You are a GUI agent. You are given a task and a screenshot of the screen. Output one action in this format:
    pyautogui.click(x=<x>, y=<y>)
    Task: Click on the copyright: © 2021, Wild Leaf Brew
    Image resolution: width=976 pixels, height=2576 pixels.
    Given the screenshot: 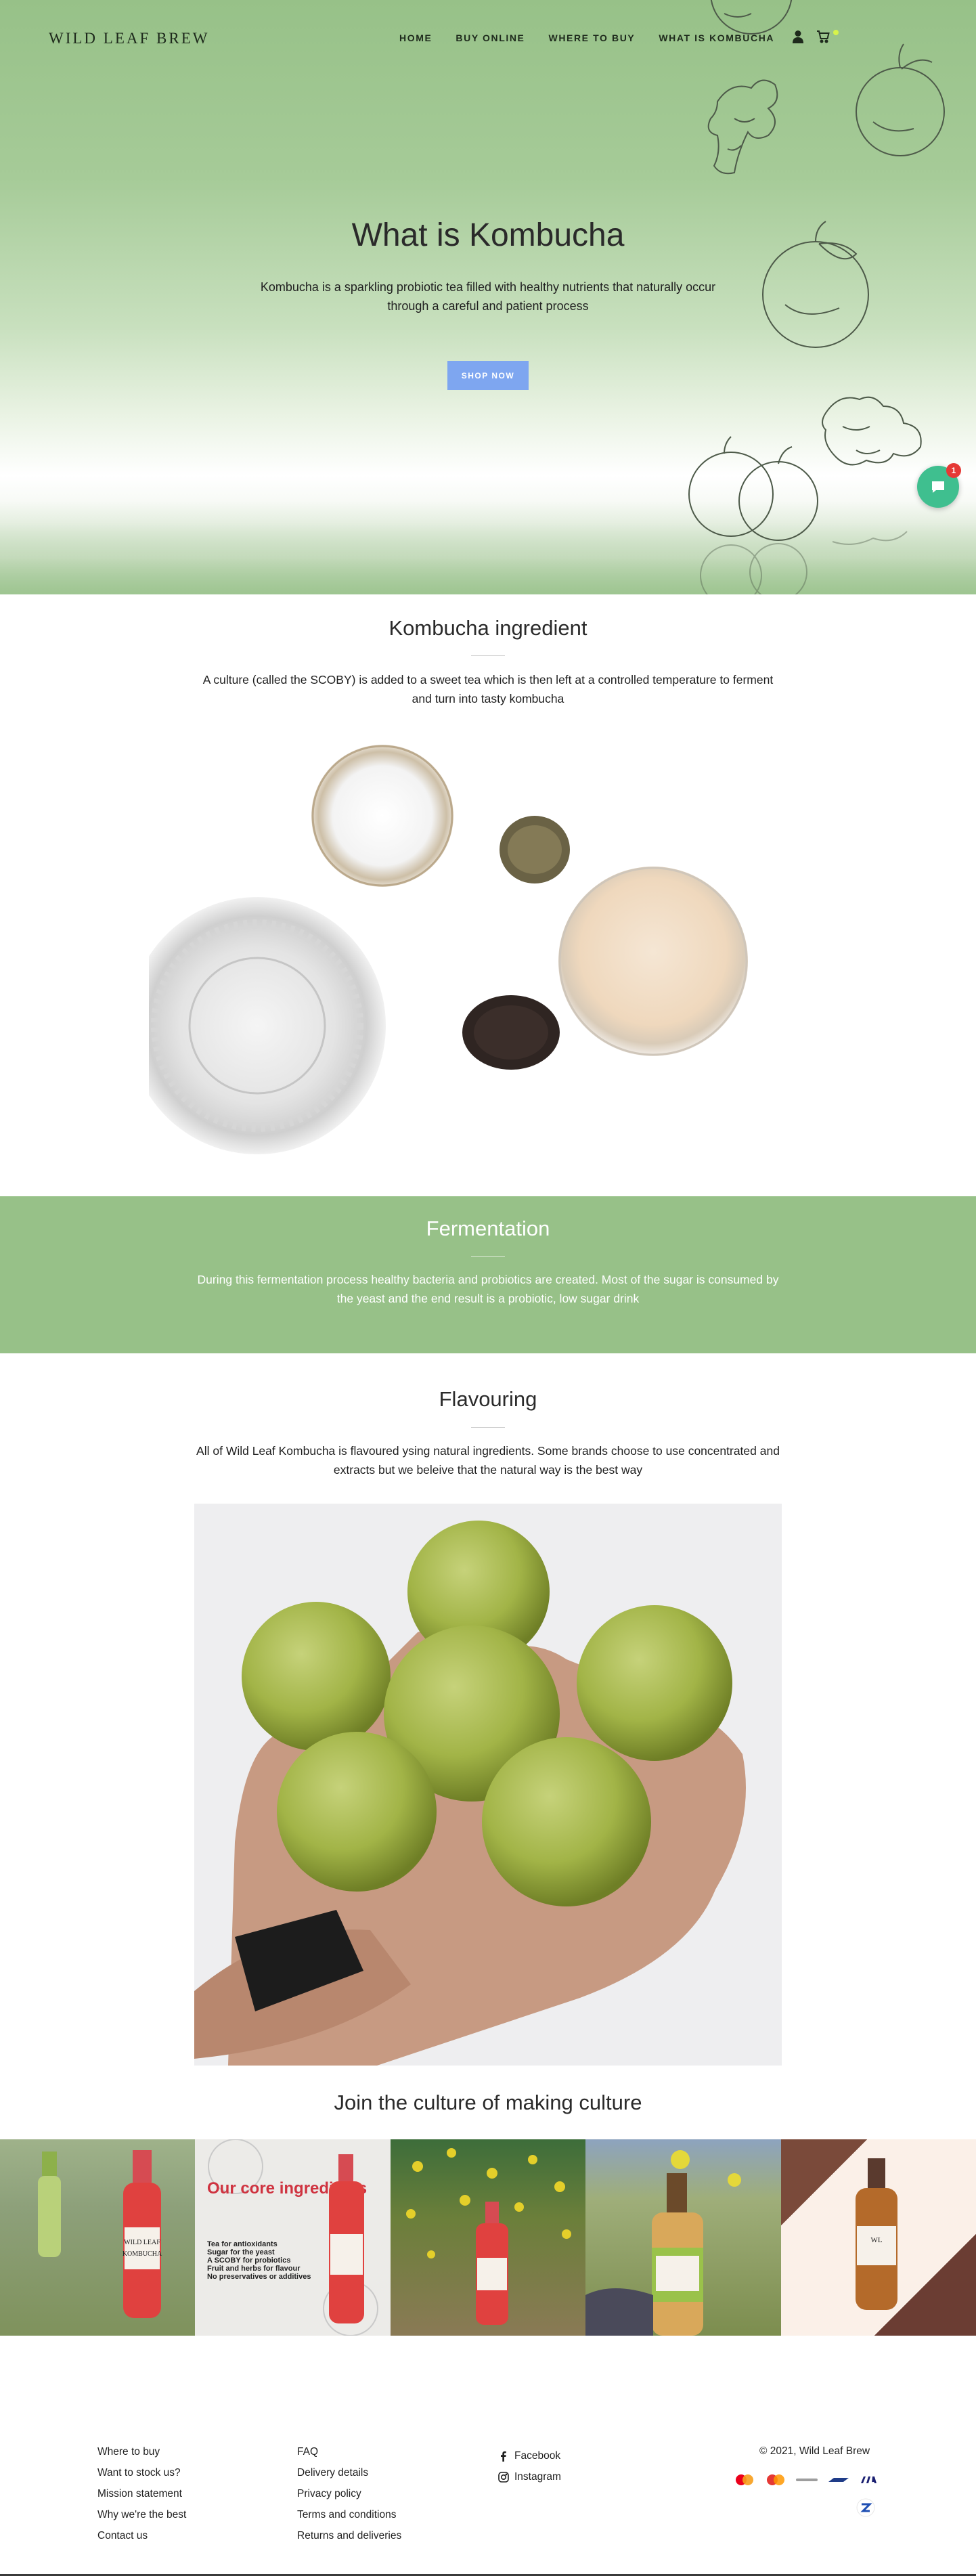 What is the action you would take?
    pyautogui.click(x=814, y=2451)
    